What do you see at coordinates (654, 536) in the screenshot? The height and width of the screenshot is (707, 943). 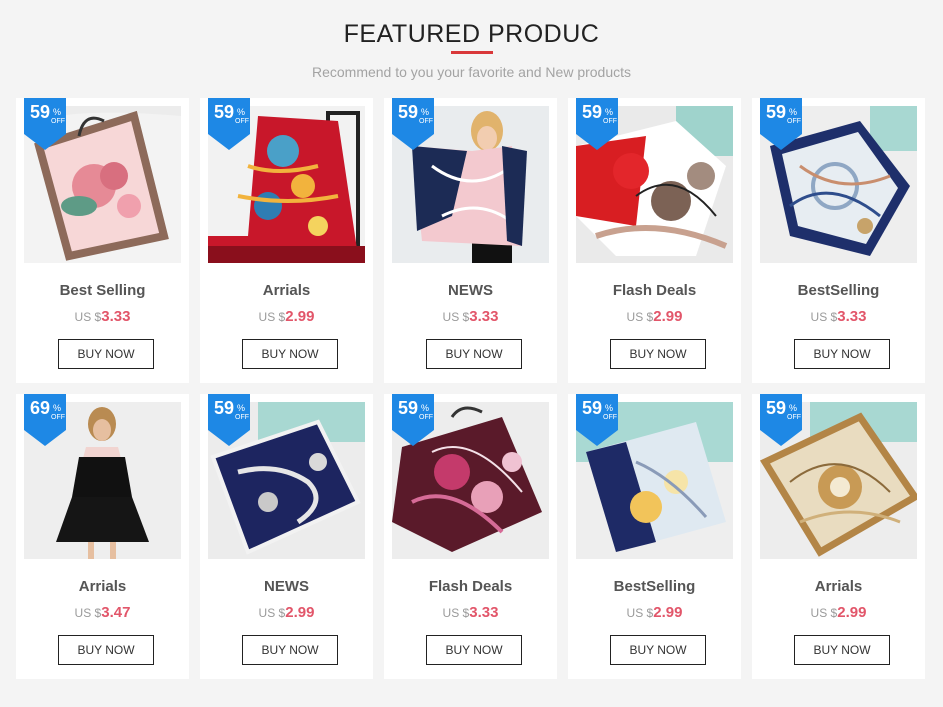 I see `product-card: 59 % OFF BestSelling US $2.99 BUY NOW` at bounding box center [654, 536].